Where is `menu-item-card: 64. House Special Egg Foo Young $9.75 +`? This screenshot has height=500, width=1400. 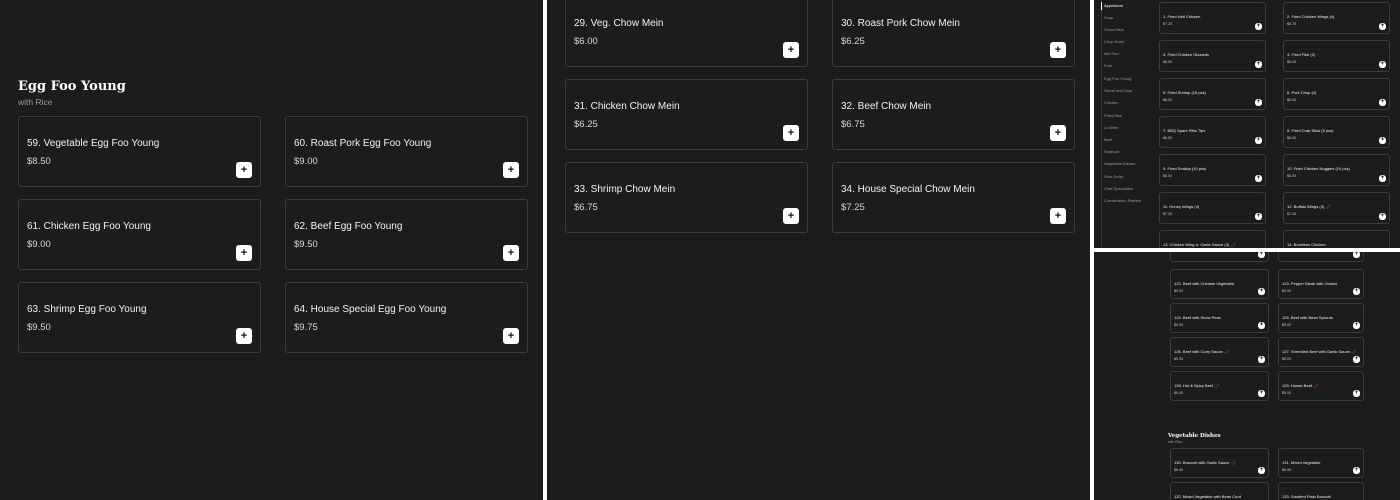
menu-item-card: 64. House Special Egg Foo Young $9.75 + is located at coordinates (406, 317).